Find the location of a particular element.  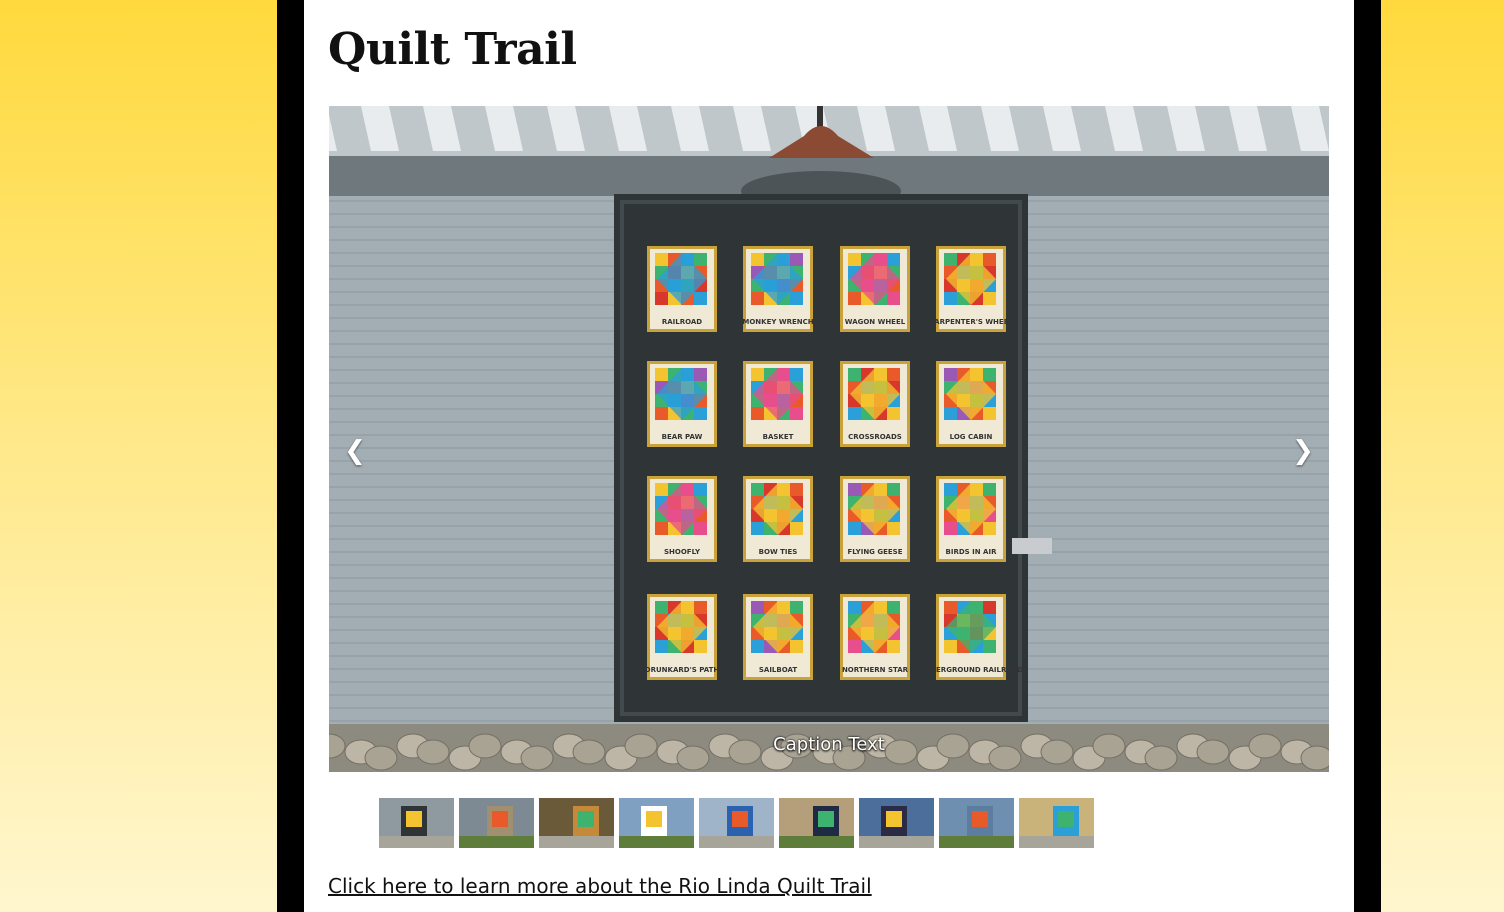

quilt-block: FLYING GEESE is located at coordinates (875, 519).